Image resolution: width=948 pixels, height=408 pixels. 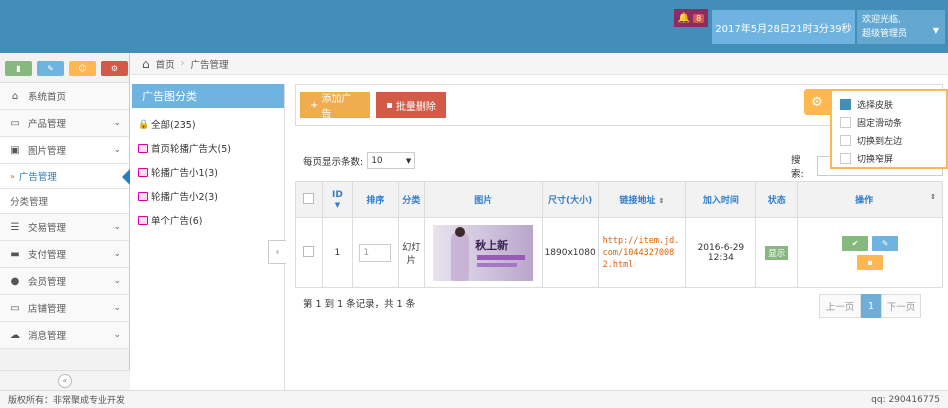 What do you see at coordinates (18, 68) in the screenshot?
I see `signal-icon: ▮` at bounding box center [18, 68].